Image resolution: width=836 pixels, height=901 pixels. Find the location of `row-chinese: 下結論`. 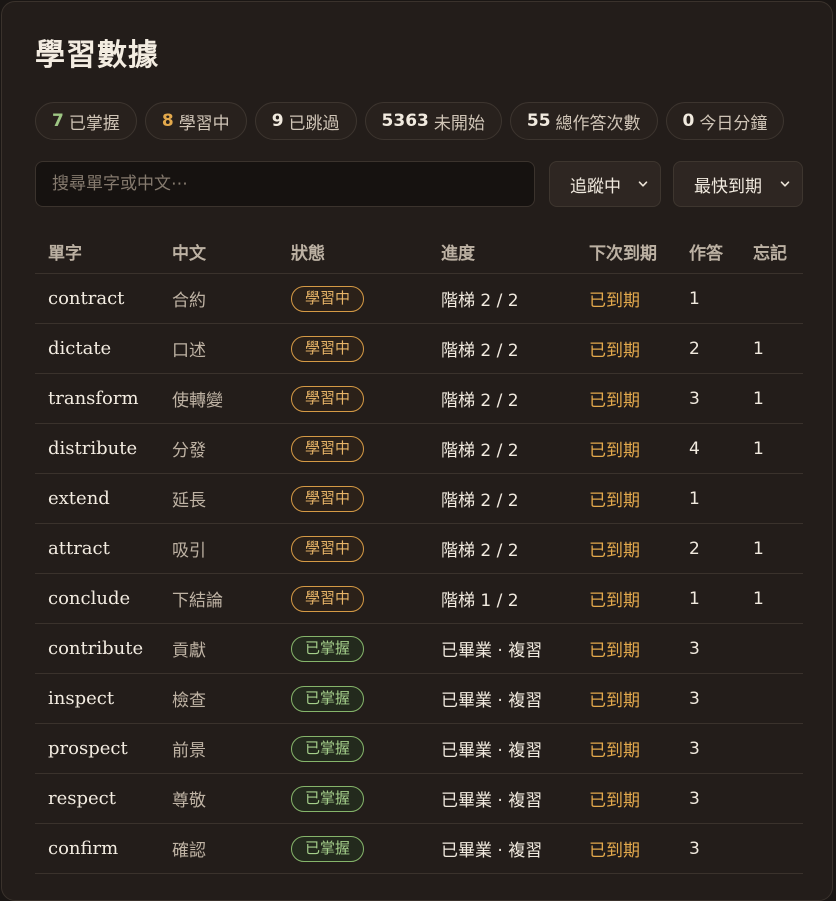

row-chinese: 下結論 is located at coordinates (197, 601).